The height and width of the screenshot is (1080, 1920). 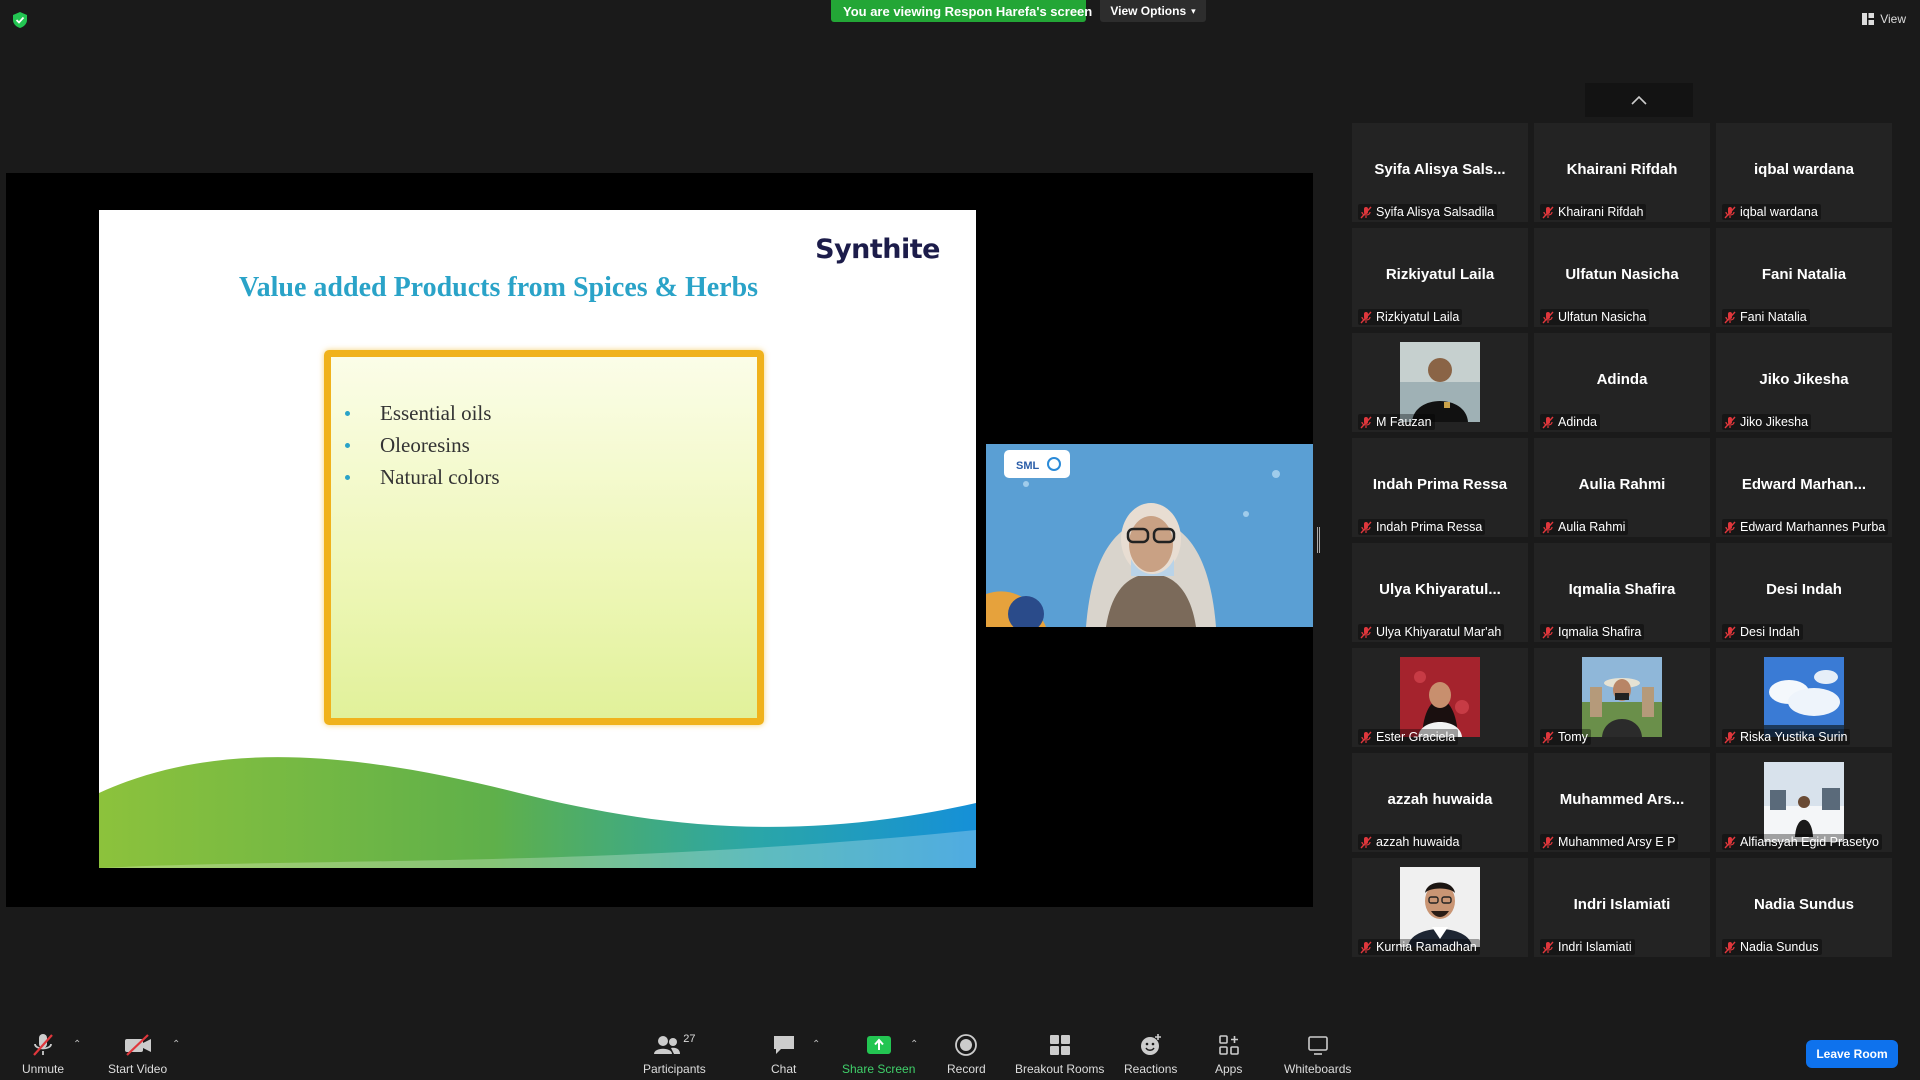 I want to click on record-button: Record, so click(x=966, y=1054).